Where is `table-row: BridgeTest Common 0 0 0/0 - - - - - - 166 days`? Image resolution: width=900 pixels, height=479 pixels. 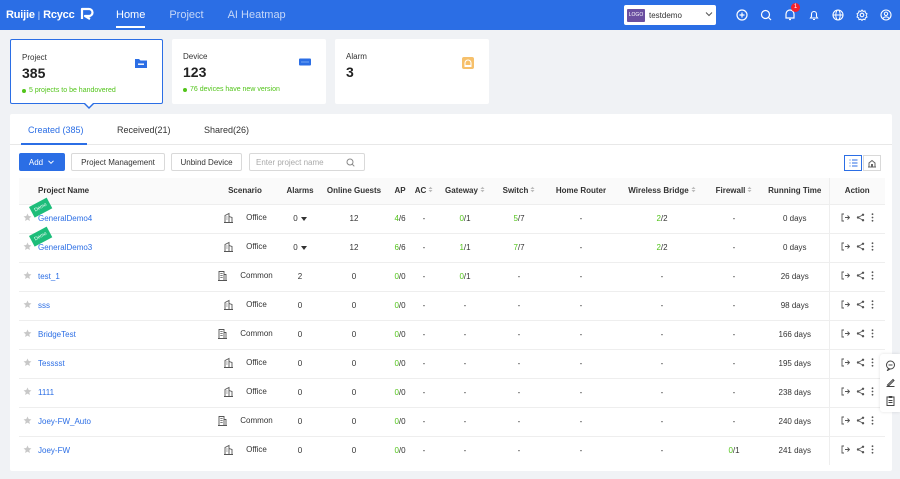
table-row: BridgeTest Common 0 0 0/0 - - - - - - 166 days is located at coordinates (452, 334).